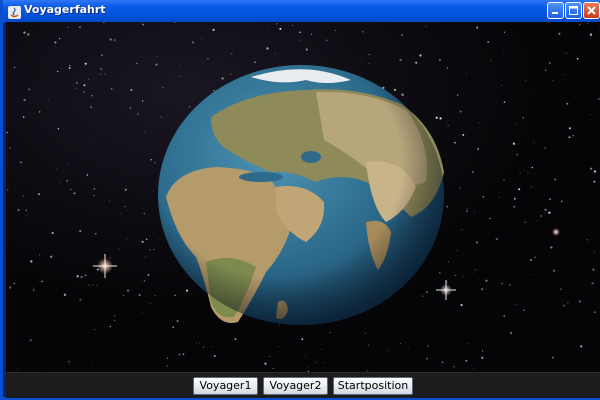  What do you see at coordinates (556, 232) in the screenshot?
I see `bright-star` at bounding box center [556, 232].